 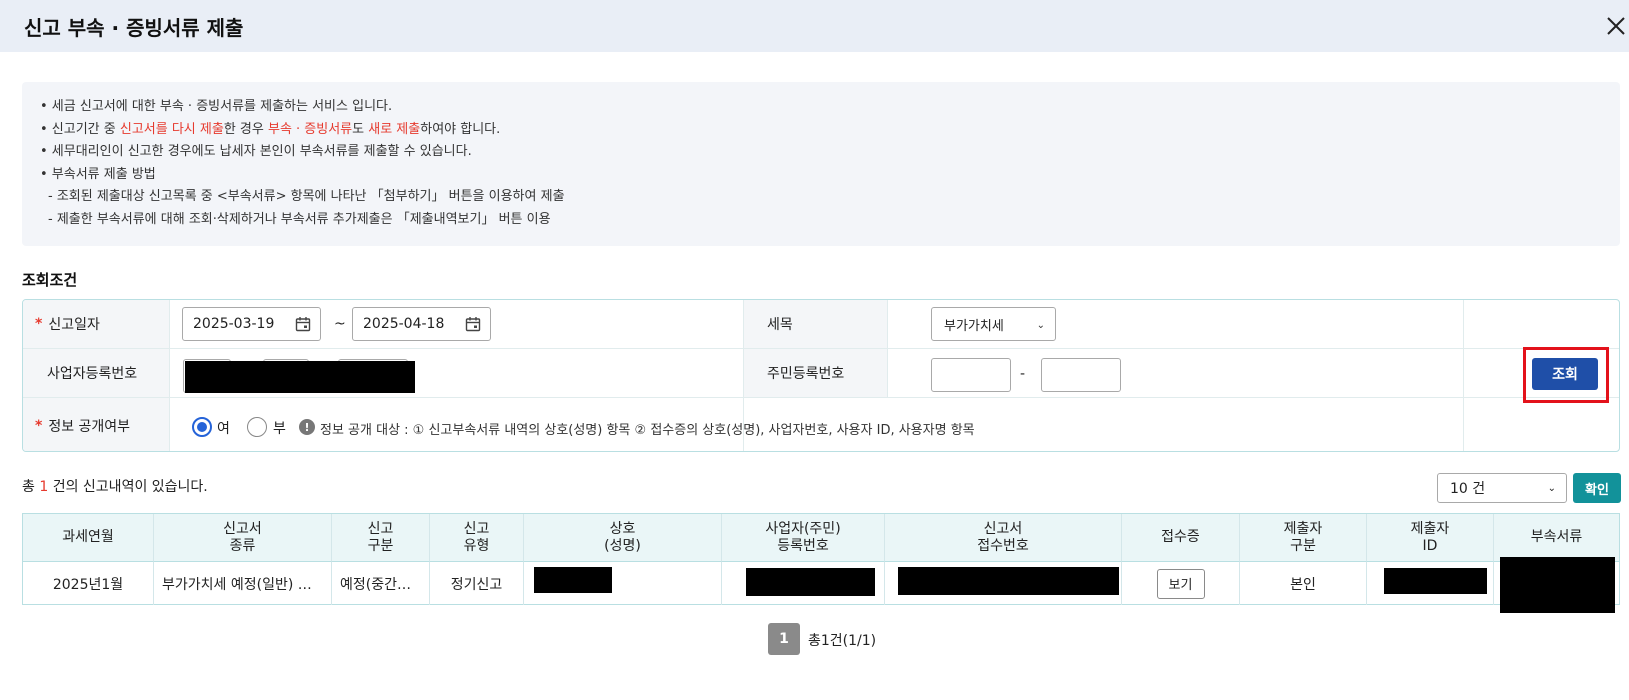 I want to click on confirm-button: 확인, so click(x=1597, y=488).